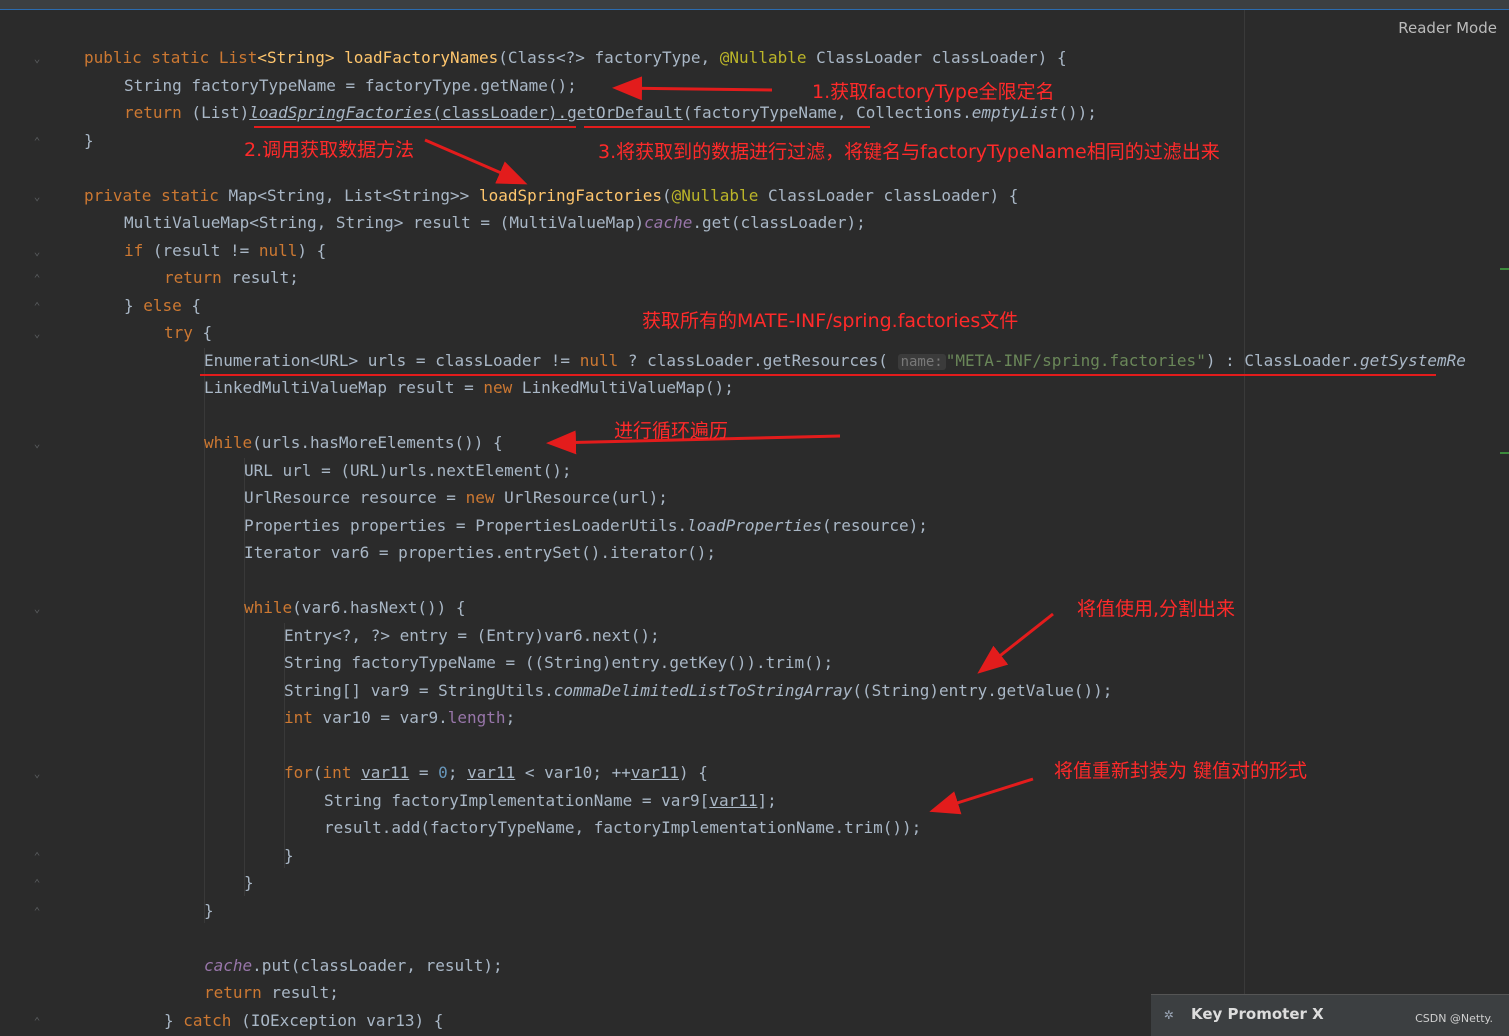  Describe the element at coordinates (671, 431) in the screenshot. I see `annotation-note: 进行循环遍历` at that location.